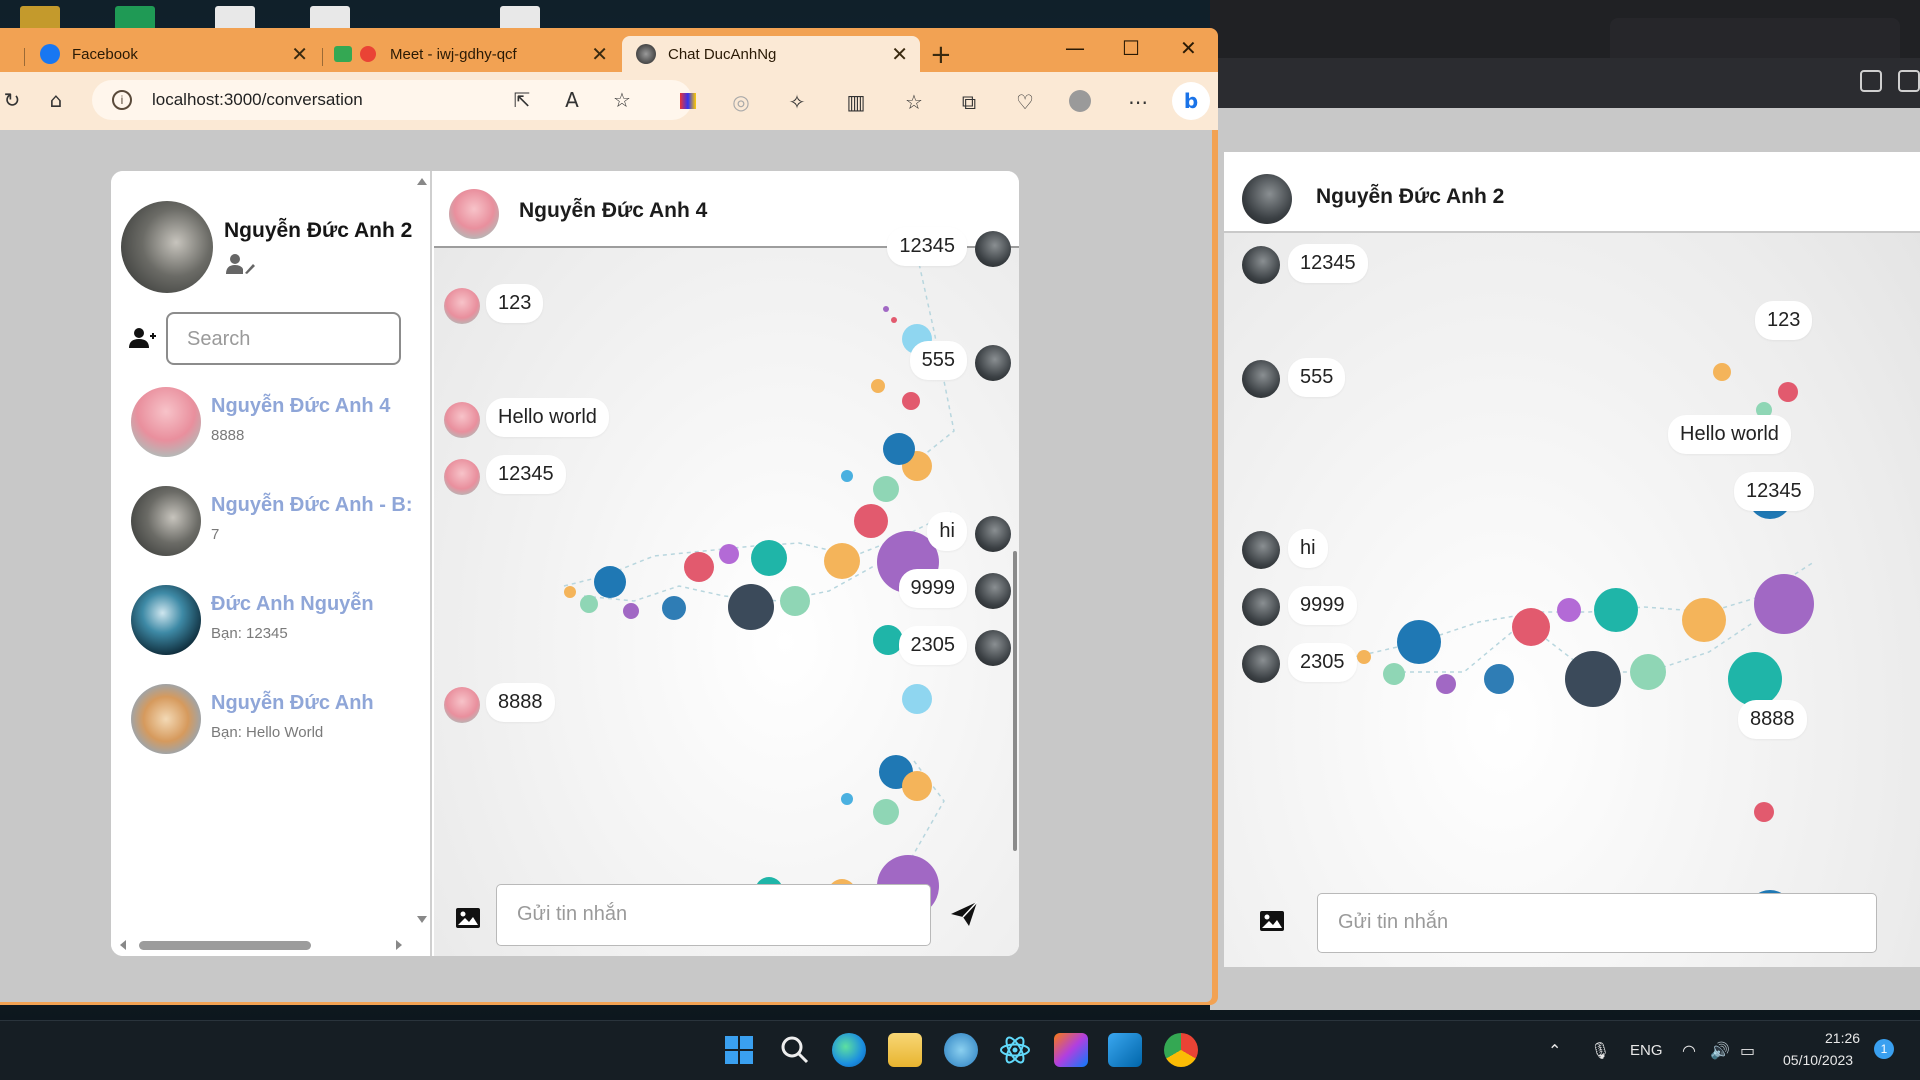 Image resolution: width=1920 pixels, height=1080 pixels. What do you see at coordinates (318, 230) in the screenshot?
I see `my-name: Nguyễn Đức Anh 2` at bounding box center [318, 230].